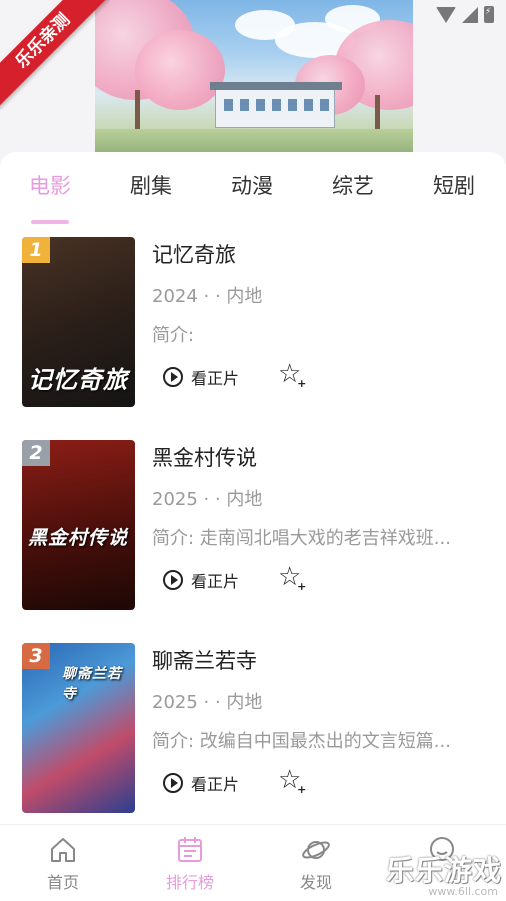 The width and height of the screenshot is (506, 901). Describe the element at coordinates (151, 185) in the screenshot. I see `tab-series: 剧集` at that location.